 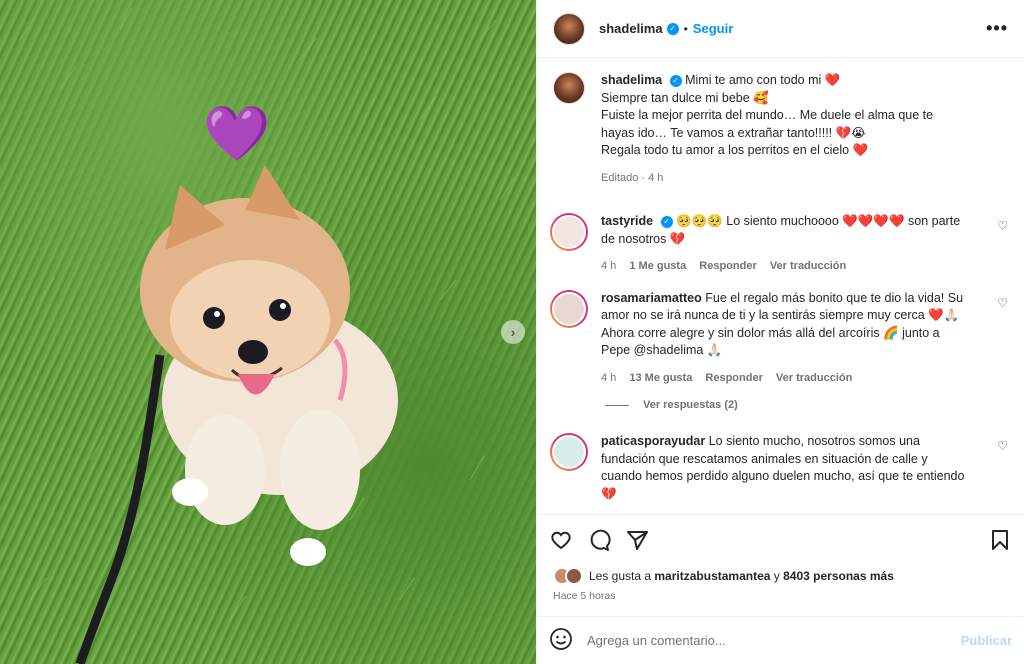 What do you see at coordinates (631, 28) in the screenshot?
I see `author-username: shadelima` at bounding box center [631, 28].